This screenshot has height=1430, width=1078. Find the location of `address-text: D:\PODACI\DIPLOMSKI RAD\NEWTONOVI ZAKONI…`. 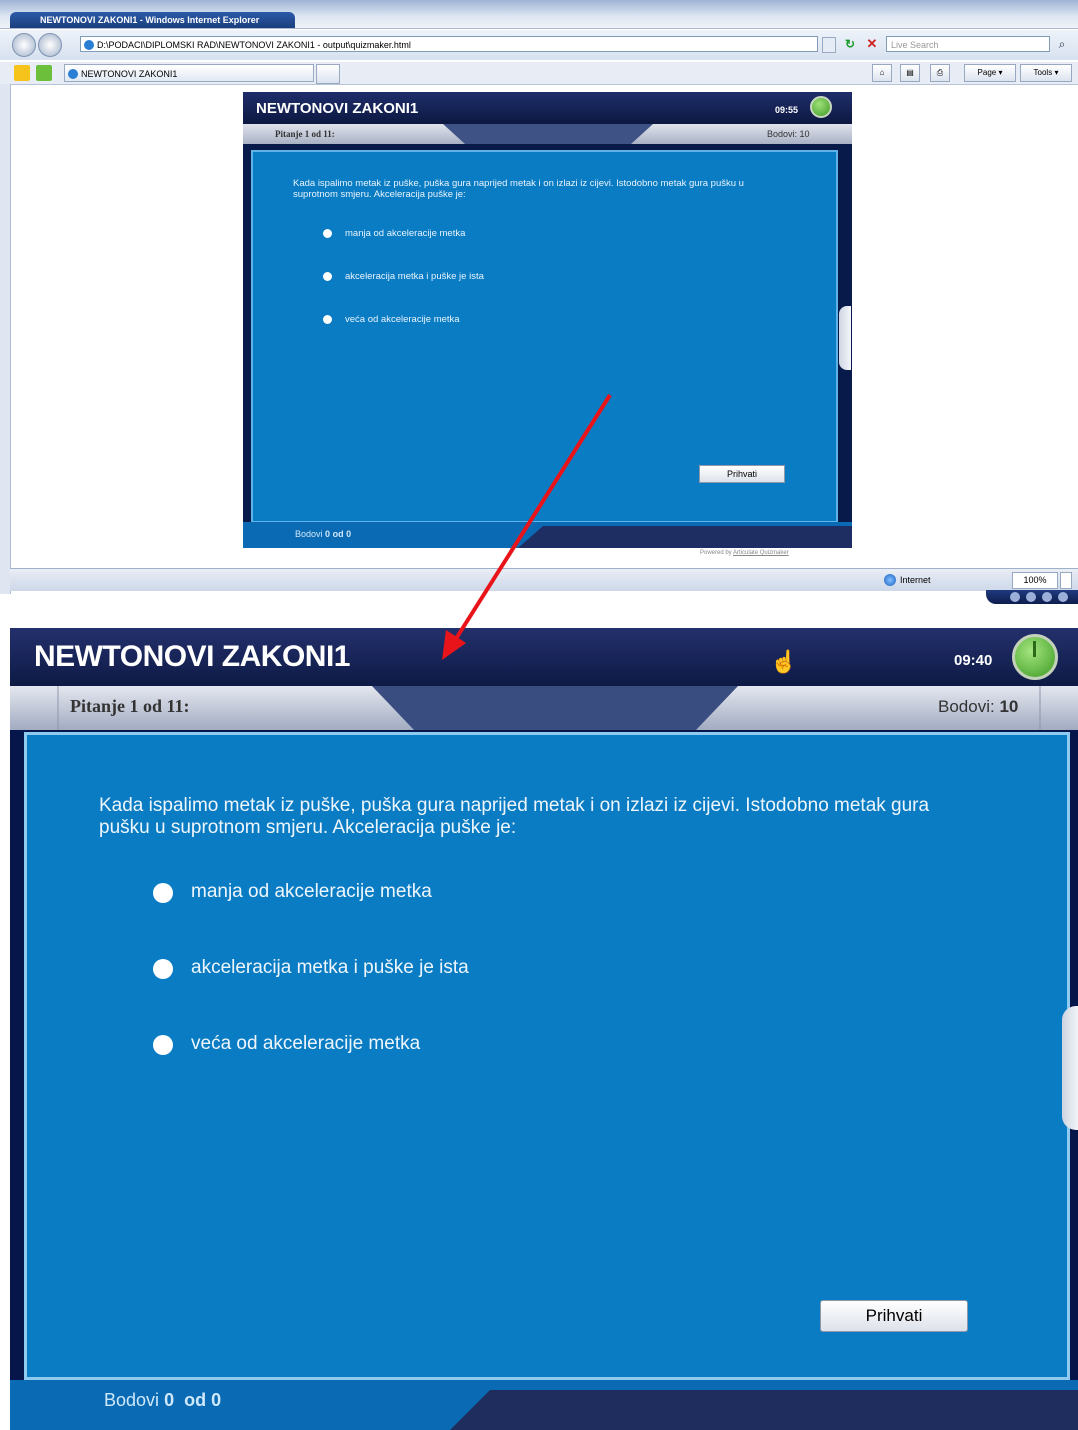

address-text: D:\PODACI\DIPLOMSKI RAD\NEWTONOVI ZAKONI… is located at coordinates (254, 45).